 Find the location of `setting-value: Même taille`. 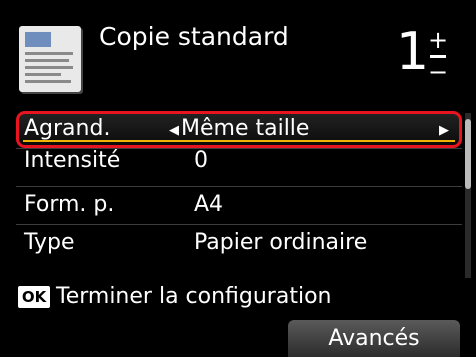

setting-value: Même taille is located at coordinates (245, 128).